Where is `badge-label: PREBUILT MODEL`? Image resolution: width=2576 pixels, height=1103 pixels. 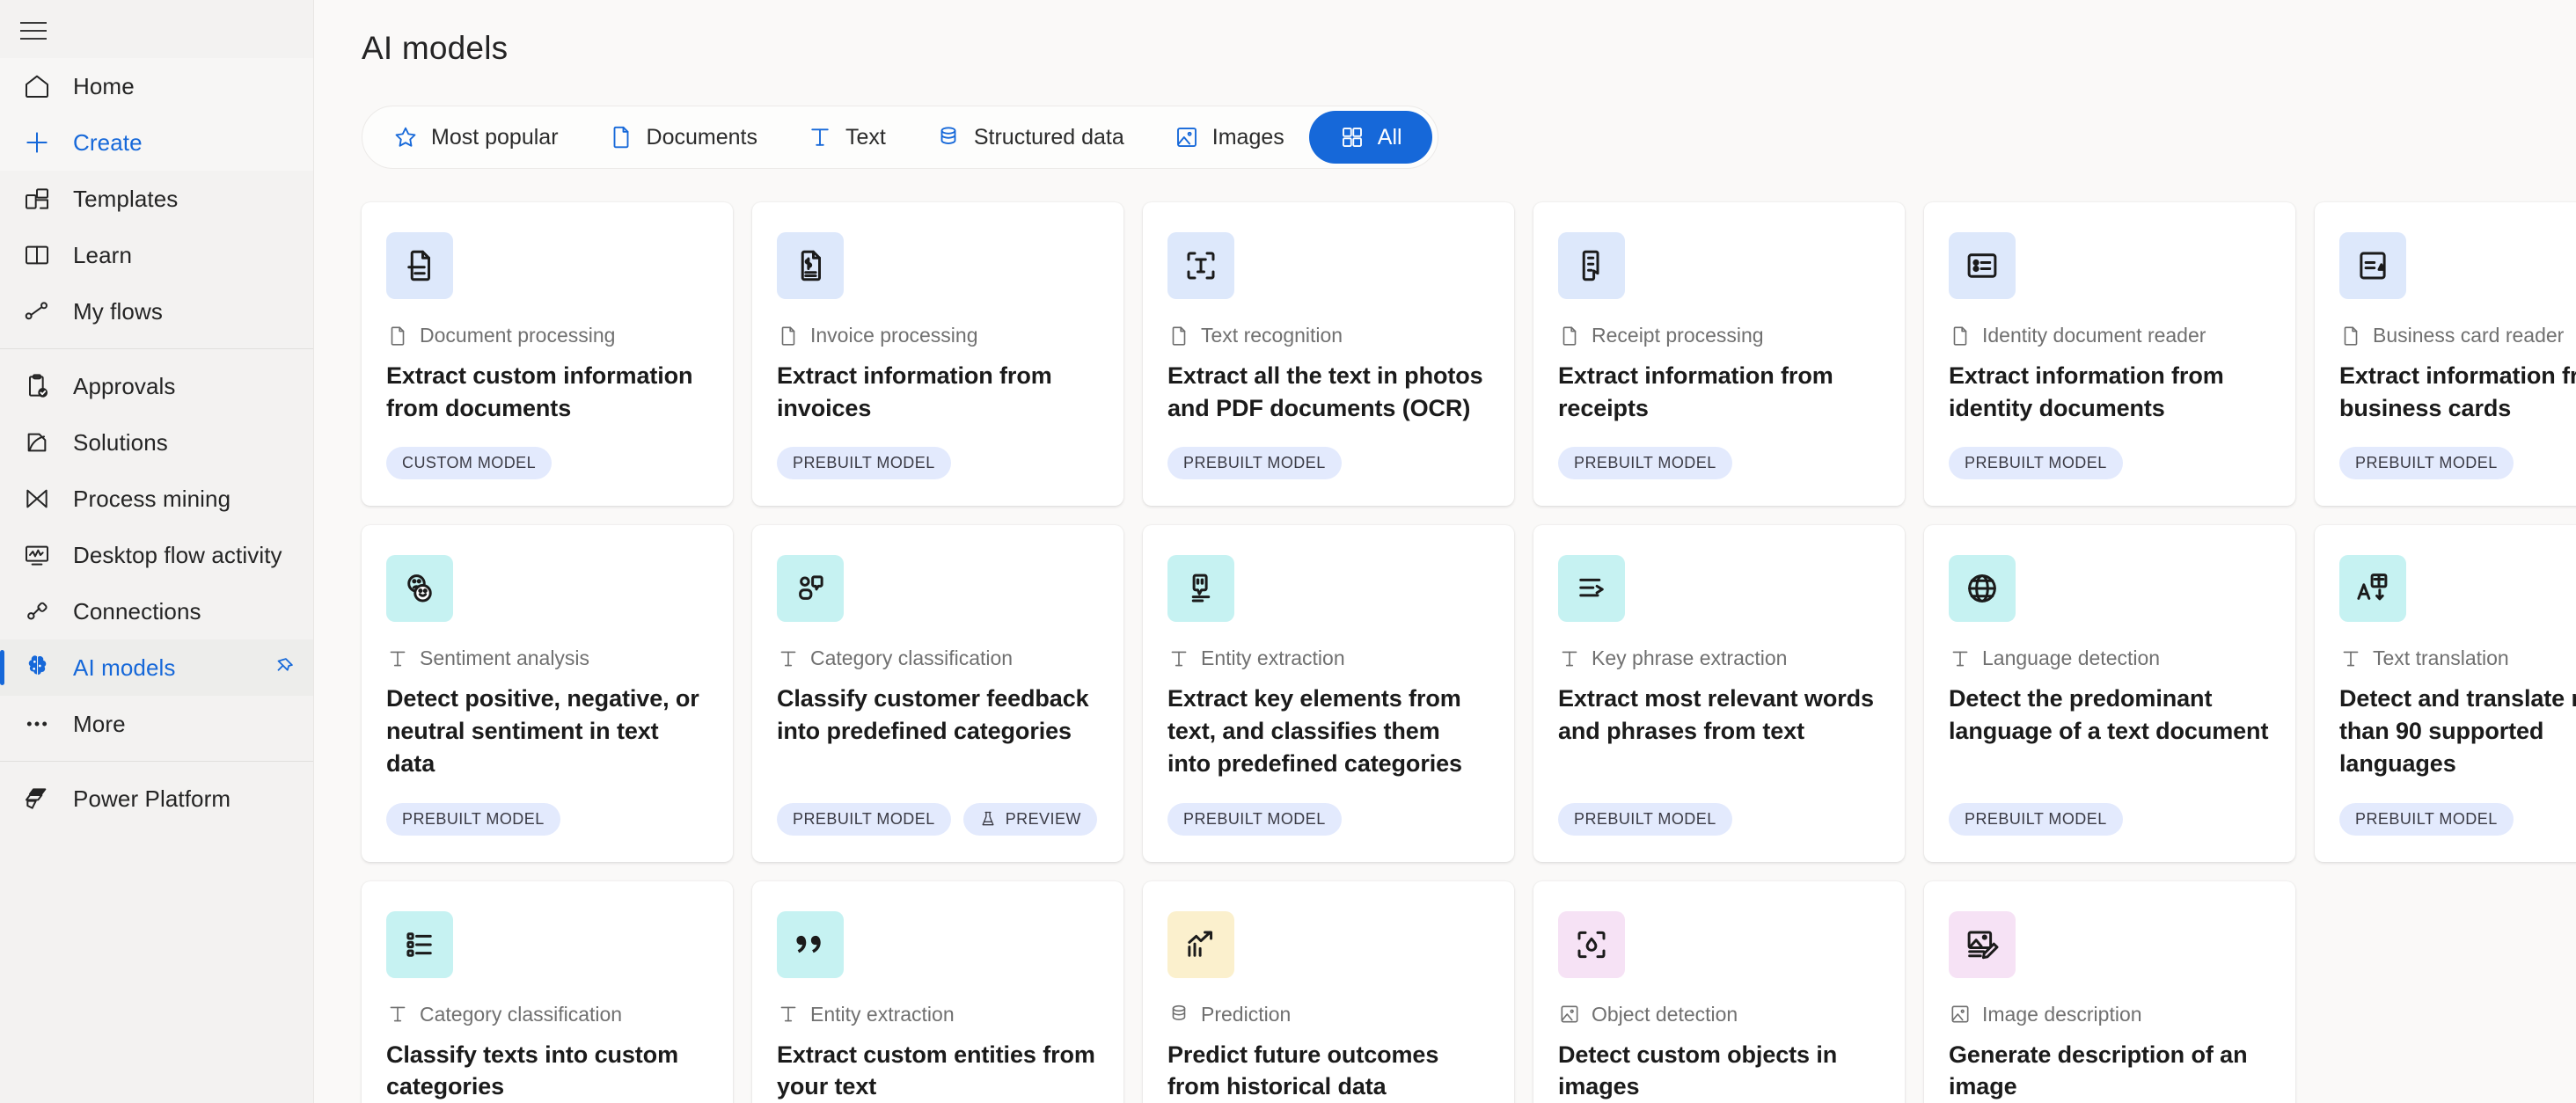
badge-label: PREBUILT MODEL is located at coordinates (2426, 818).